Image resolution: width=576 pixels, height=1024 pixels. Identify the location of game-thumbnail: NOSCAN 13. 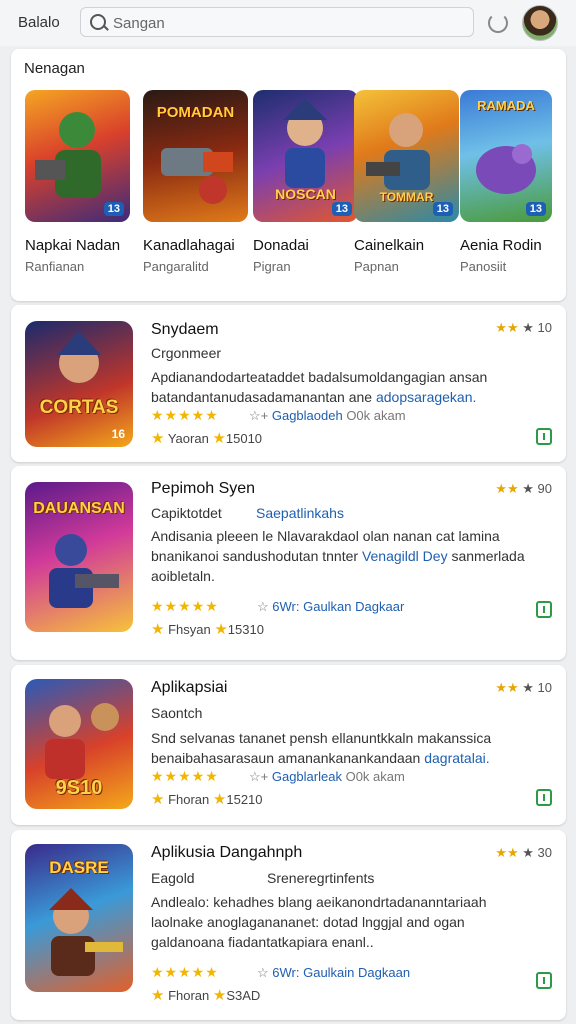
(305, 156).